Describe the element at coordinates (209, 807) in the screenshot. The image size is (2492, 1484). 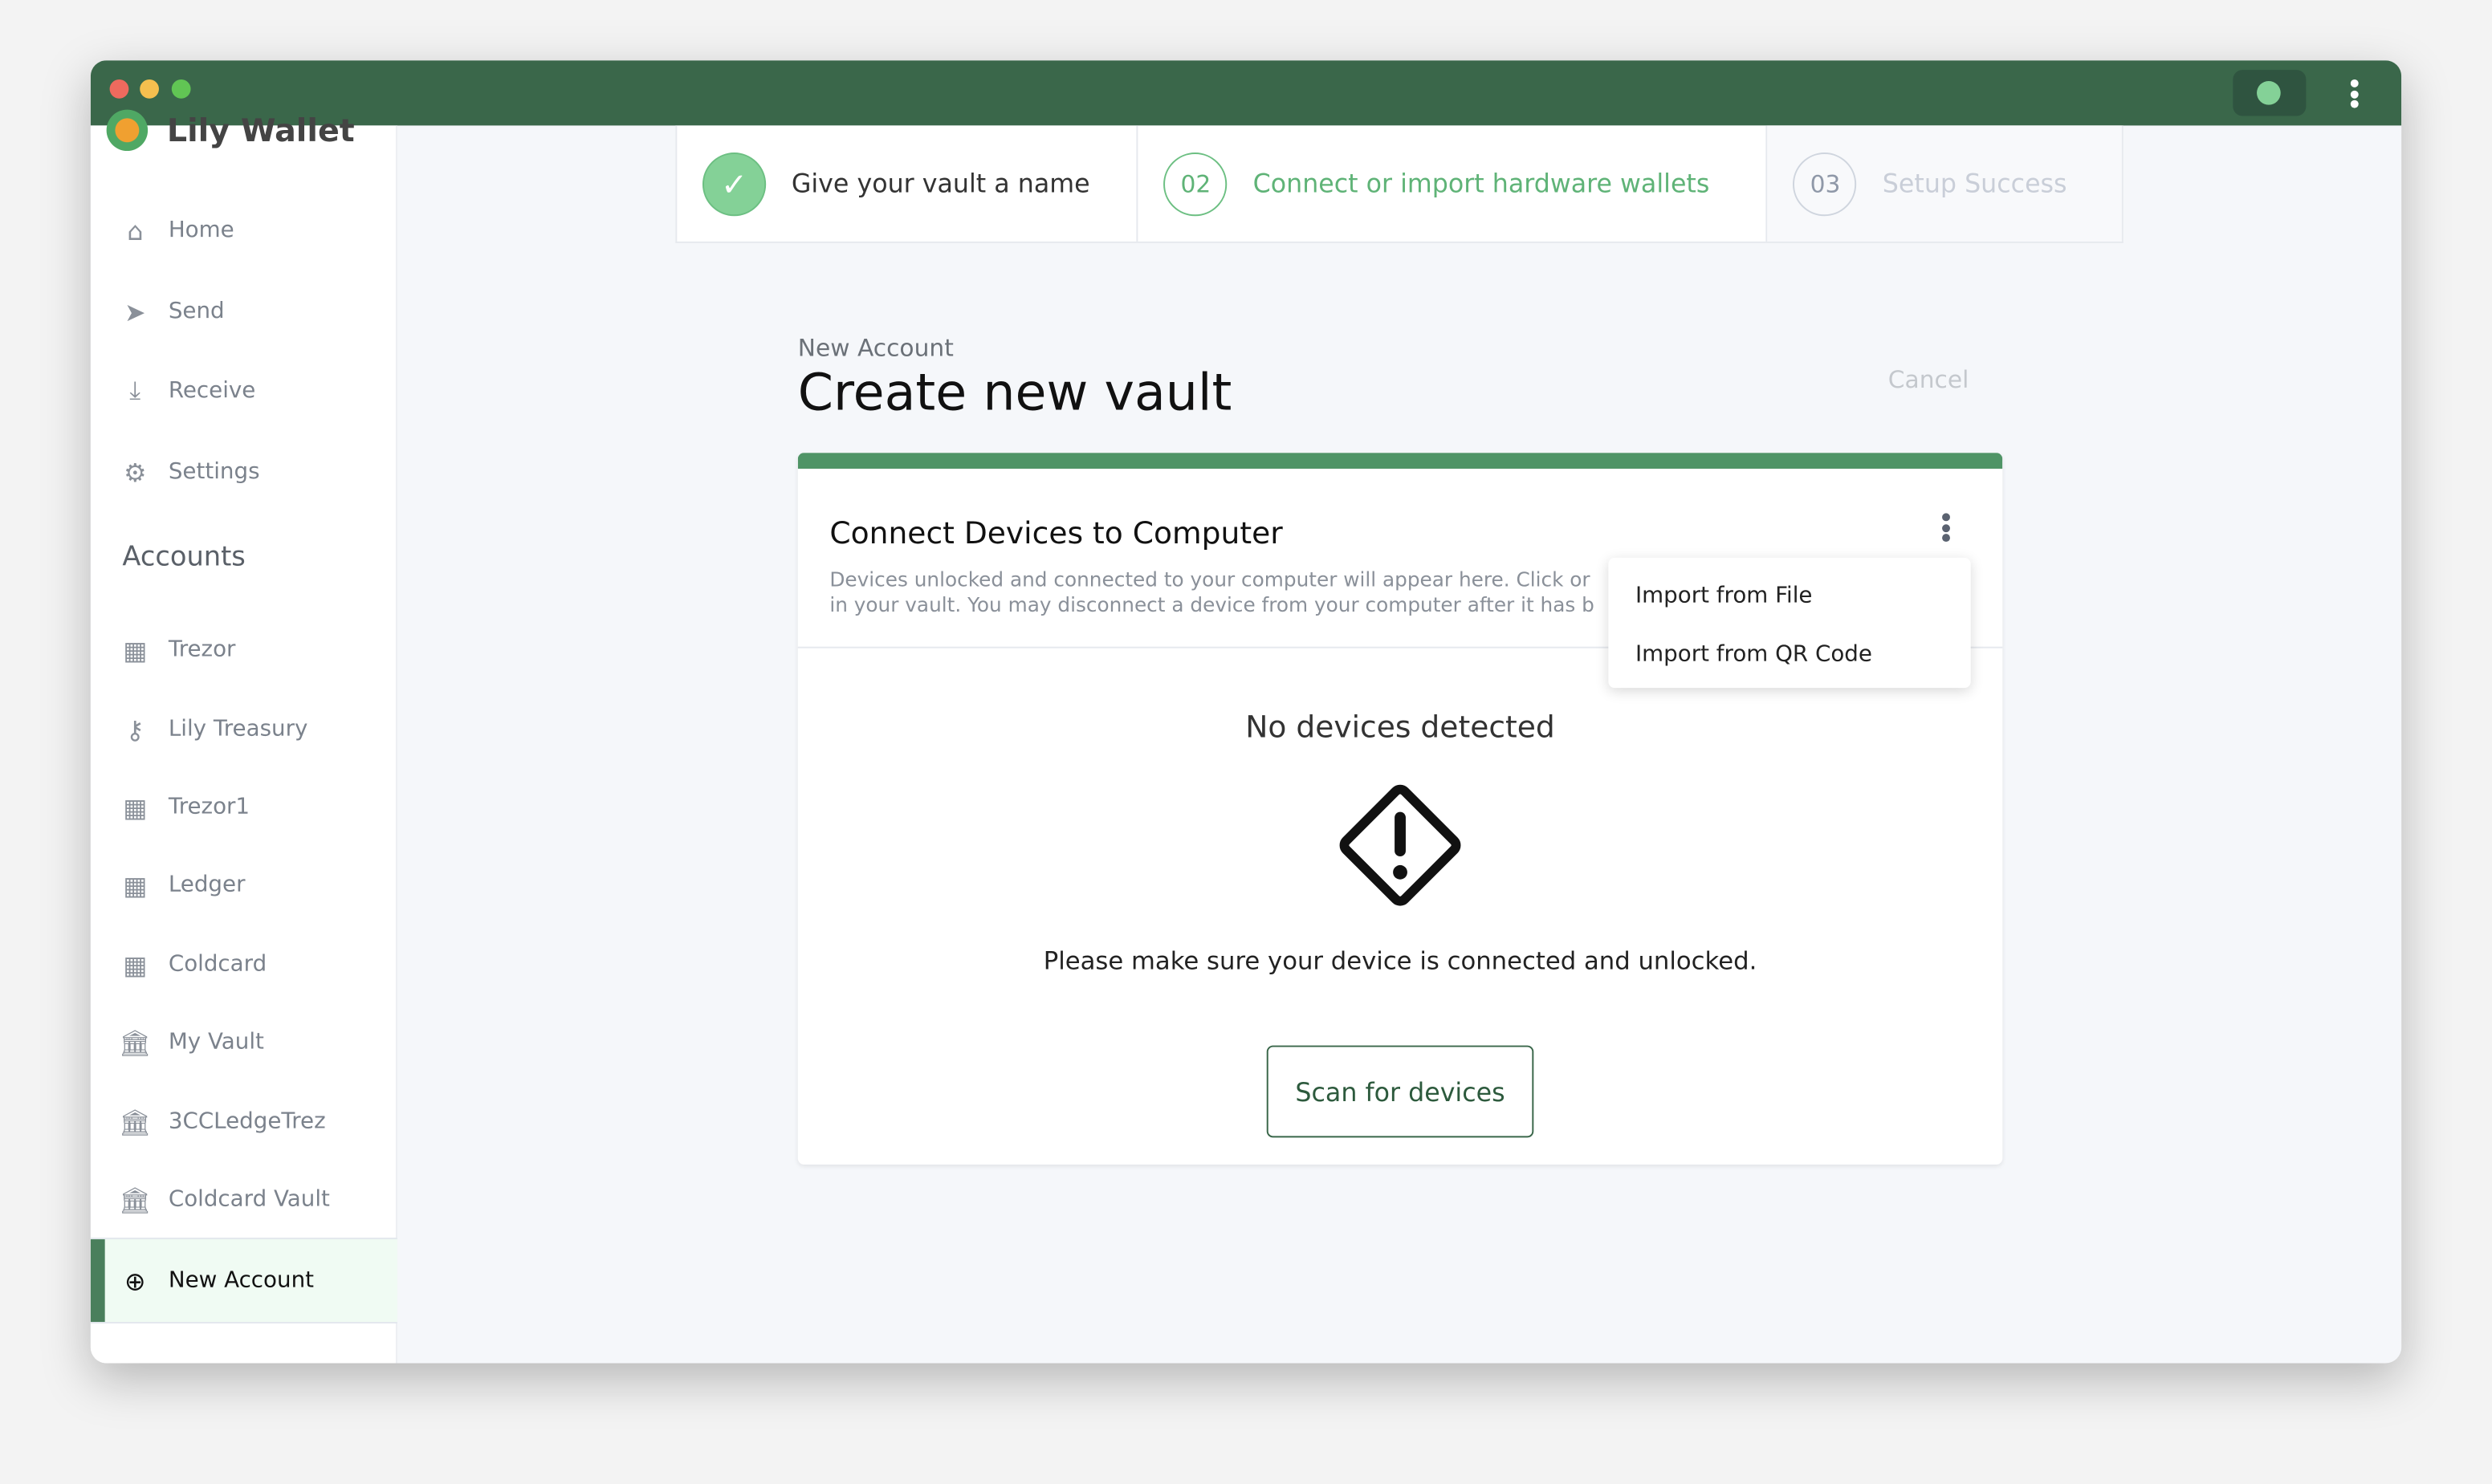
I see `account-label: Trezor1` at that location.